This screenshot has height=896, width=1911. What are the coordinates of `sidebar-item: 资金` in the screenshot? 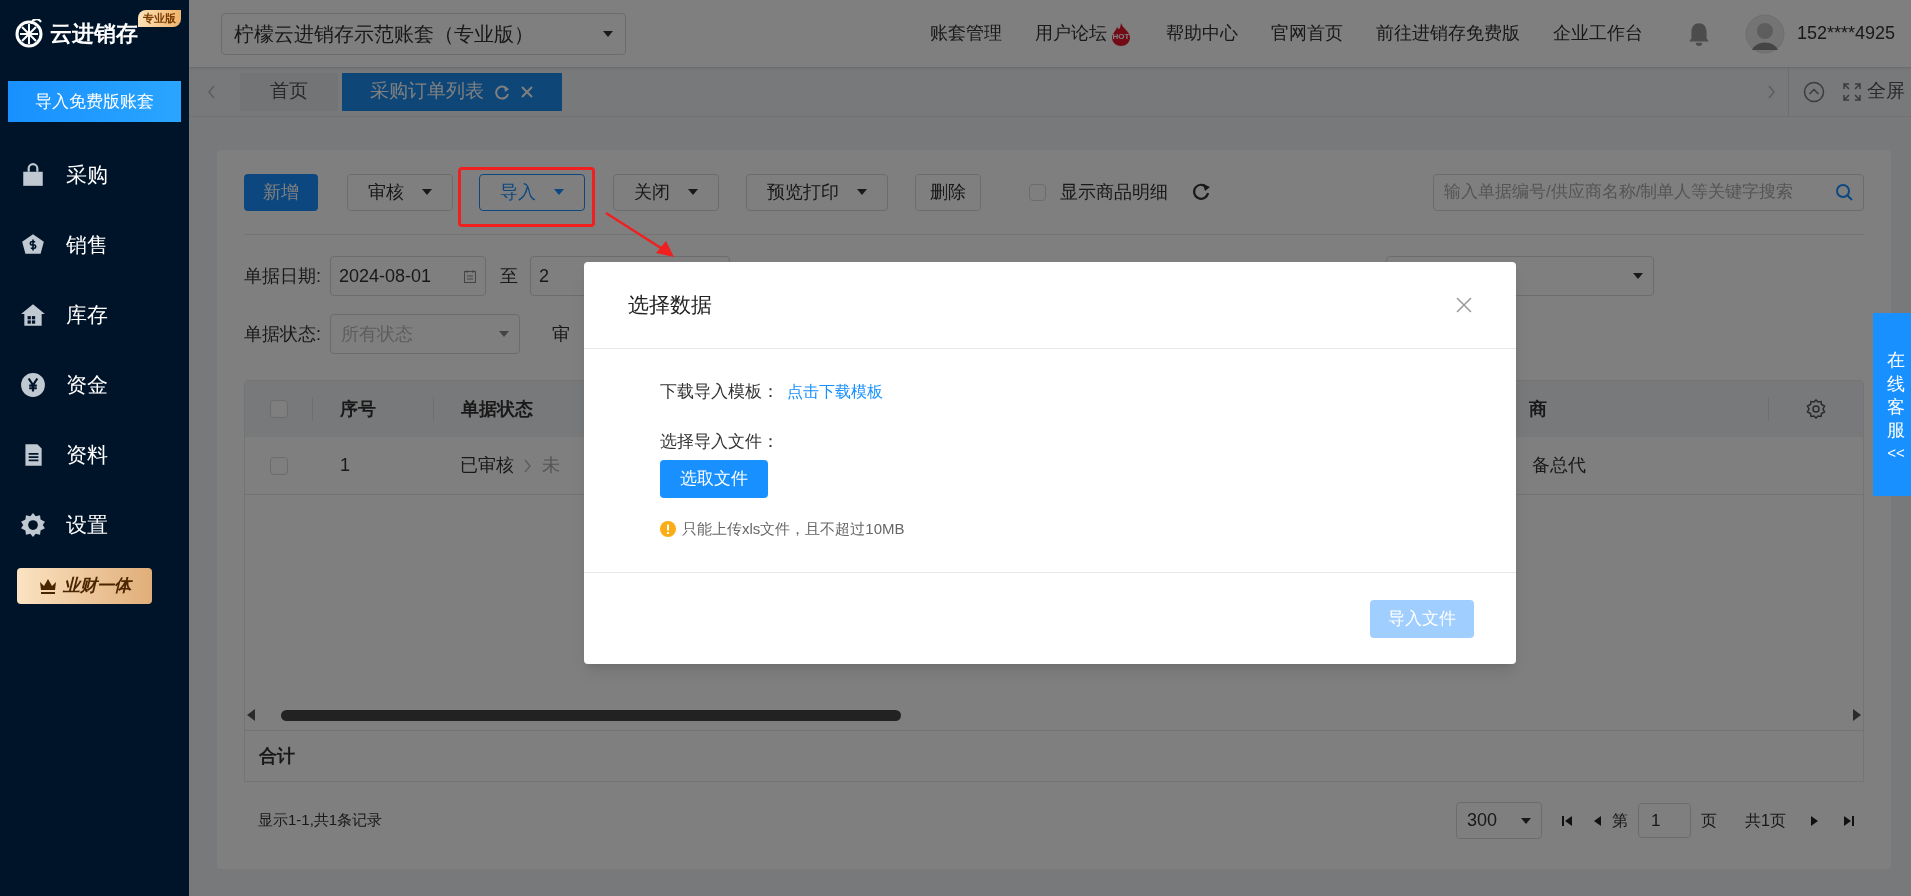 It's located at (94, 385).